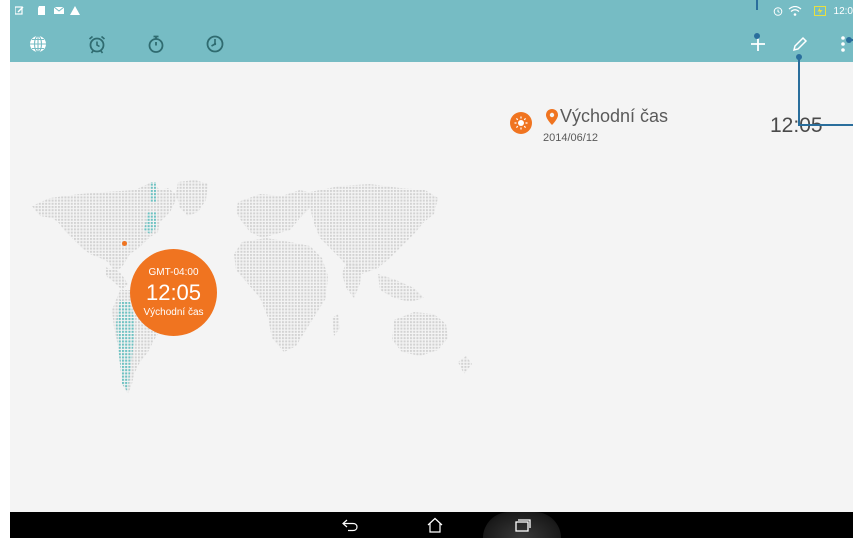 The width and height of the screenshot is (853, 538). Describe the element at coordinates (59, 10) in the screenshot. I see `mail-icon` at that location.